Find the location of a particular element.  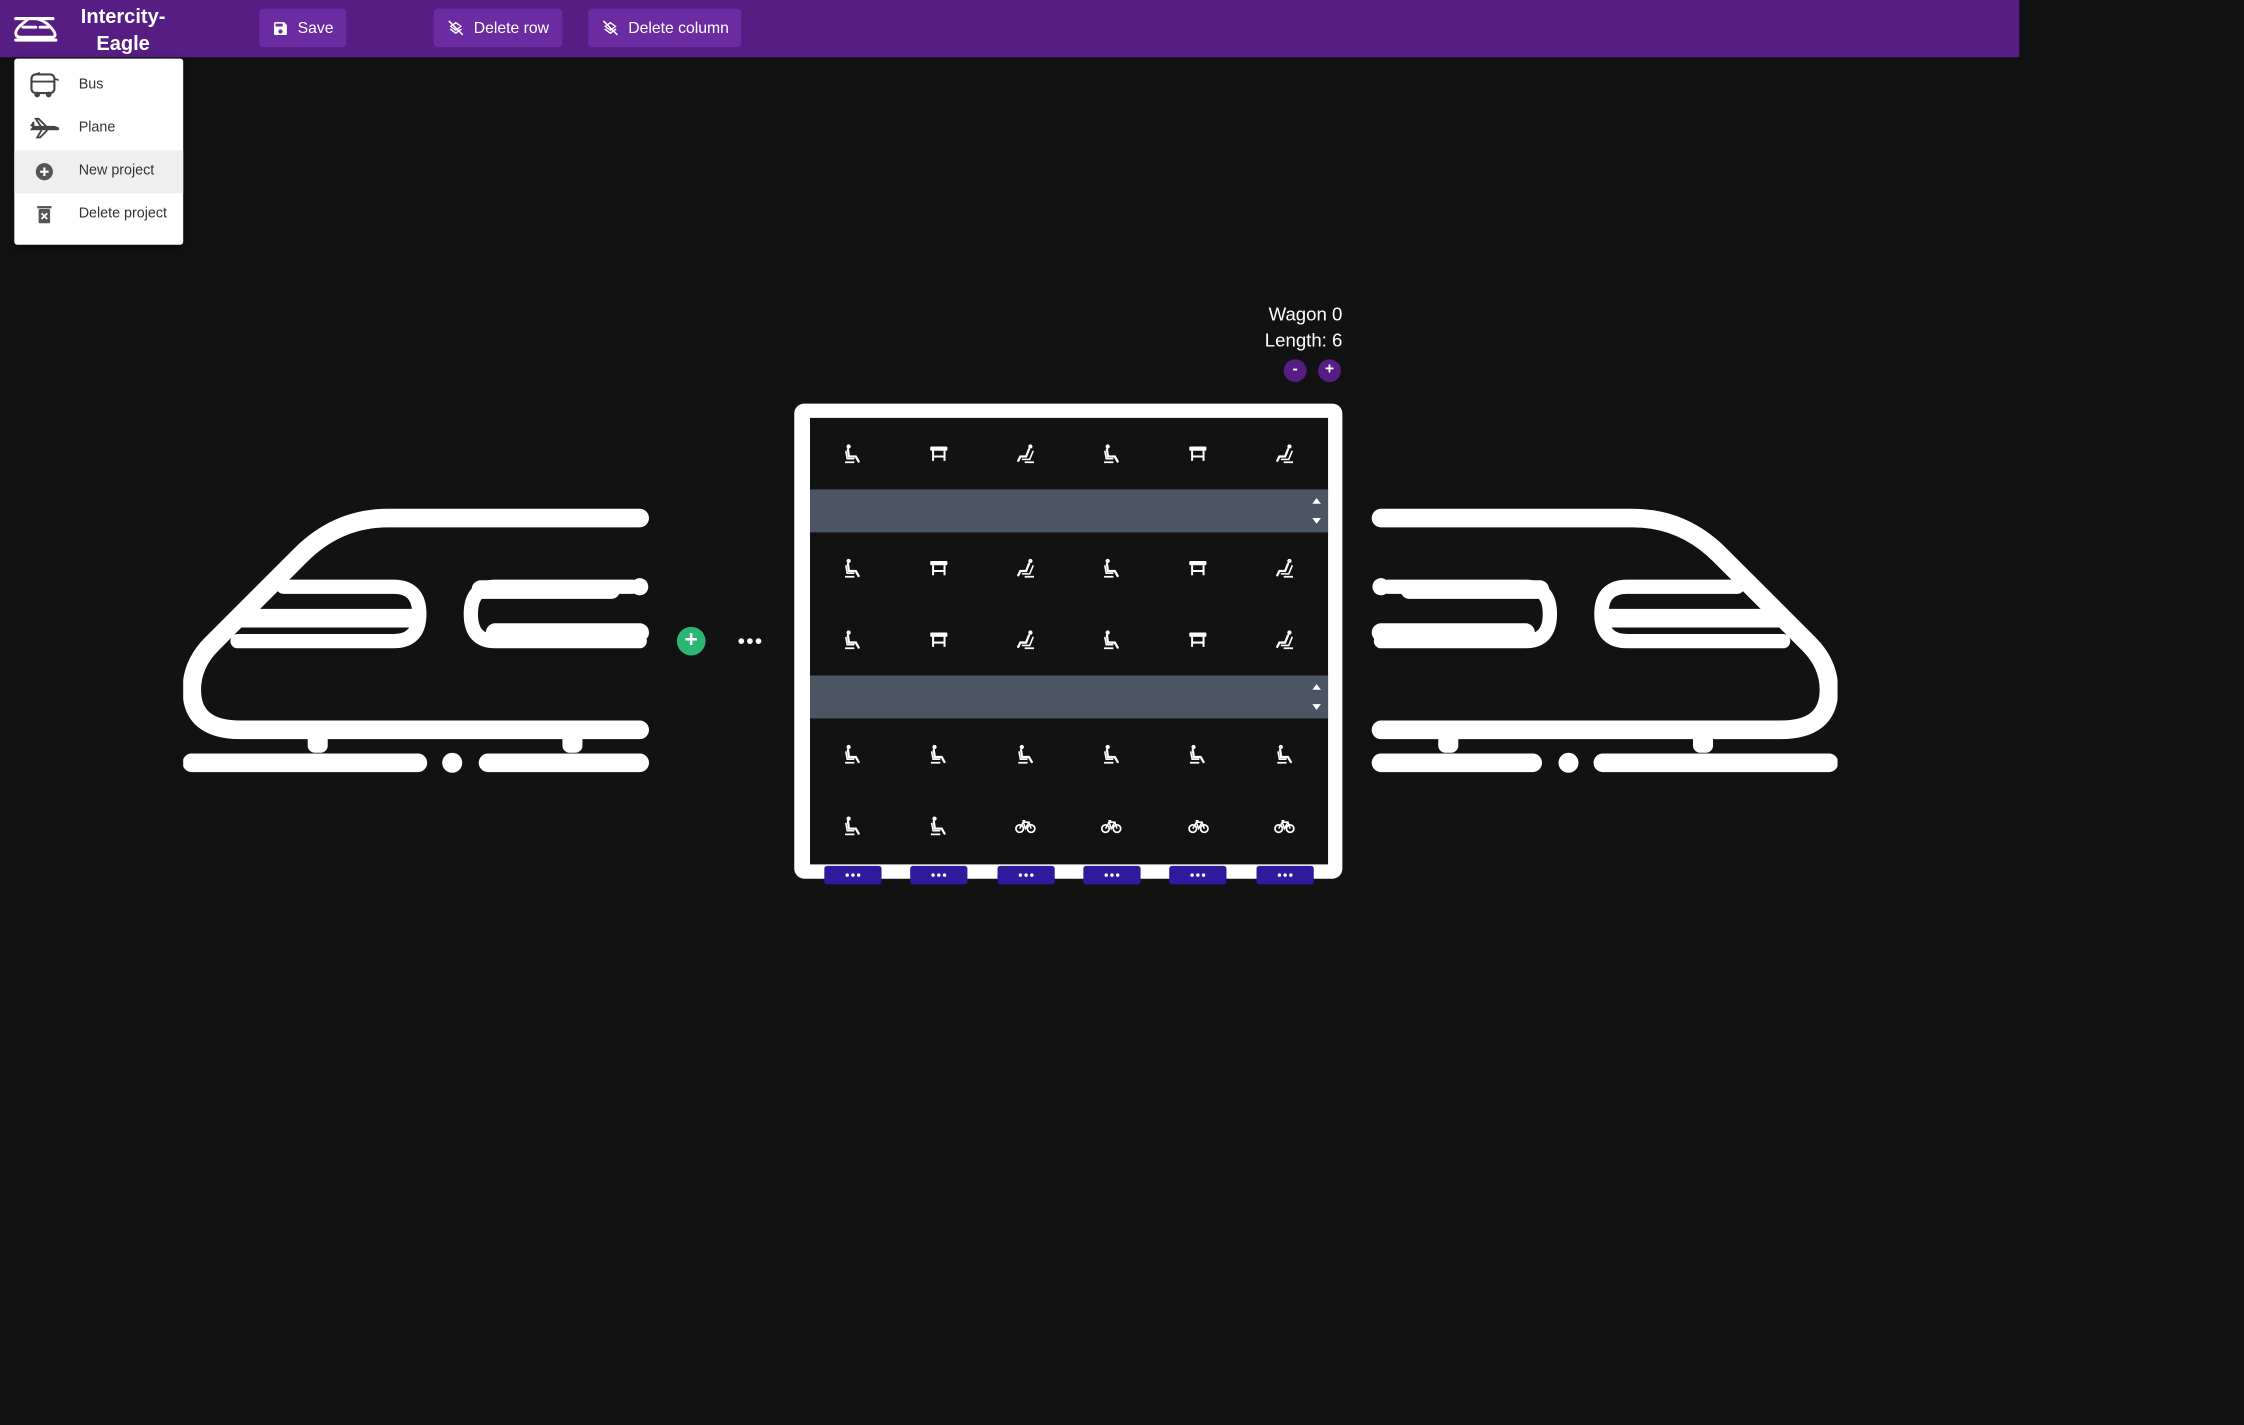

menu-item-label: Bus is located at coordinates (91, 85).